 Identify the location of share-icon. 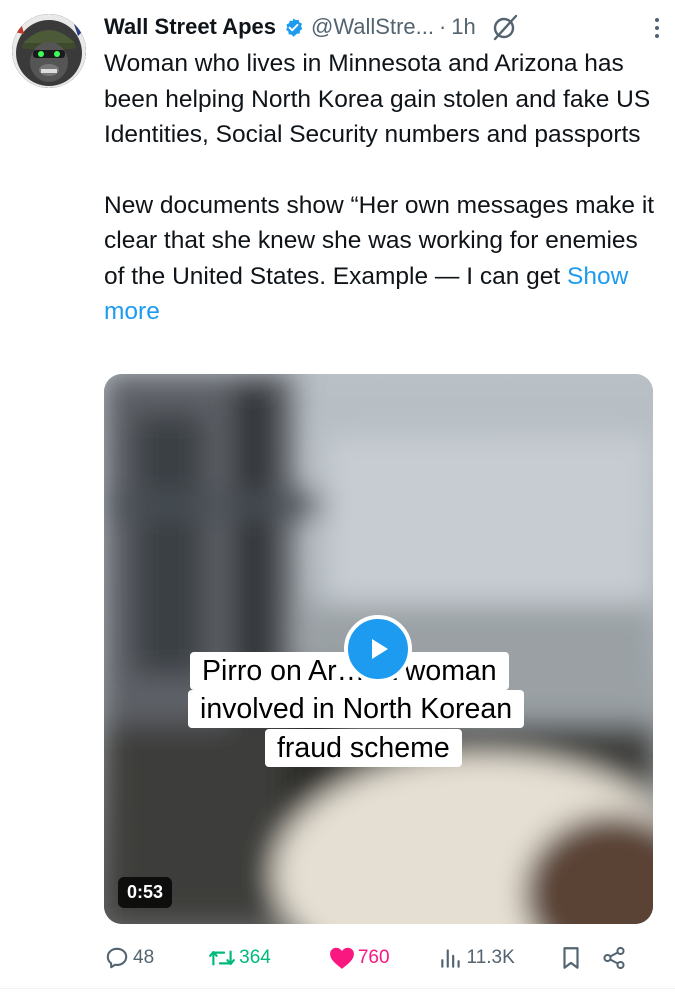
(614, 958).